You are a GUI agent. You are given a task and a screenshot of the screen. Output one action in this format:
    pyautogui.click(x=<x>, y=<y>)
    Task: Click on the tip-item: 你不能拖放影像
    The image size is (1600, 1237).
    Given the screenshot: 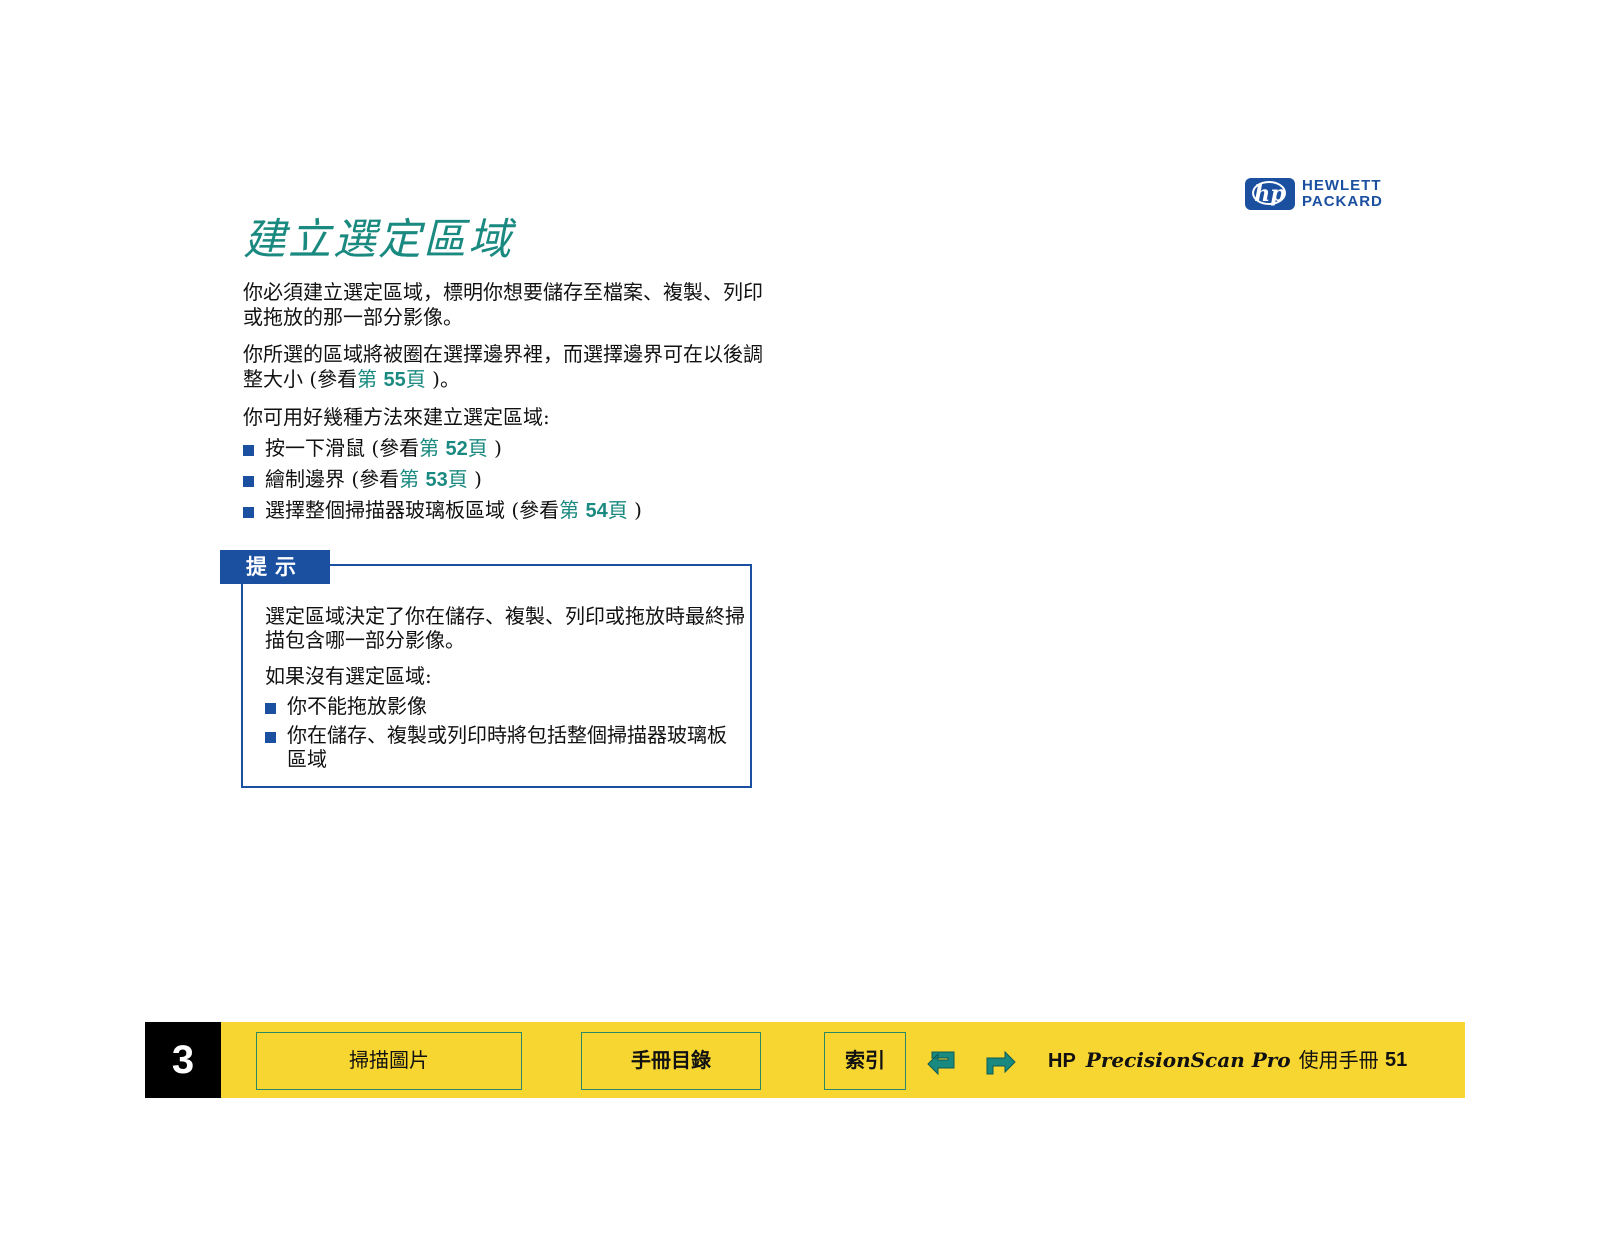 What is the action you would take?
    pyautogui.click(x=505, y=706)
    